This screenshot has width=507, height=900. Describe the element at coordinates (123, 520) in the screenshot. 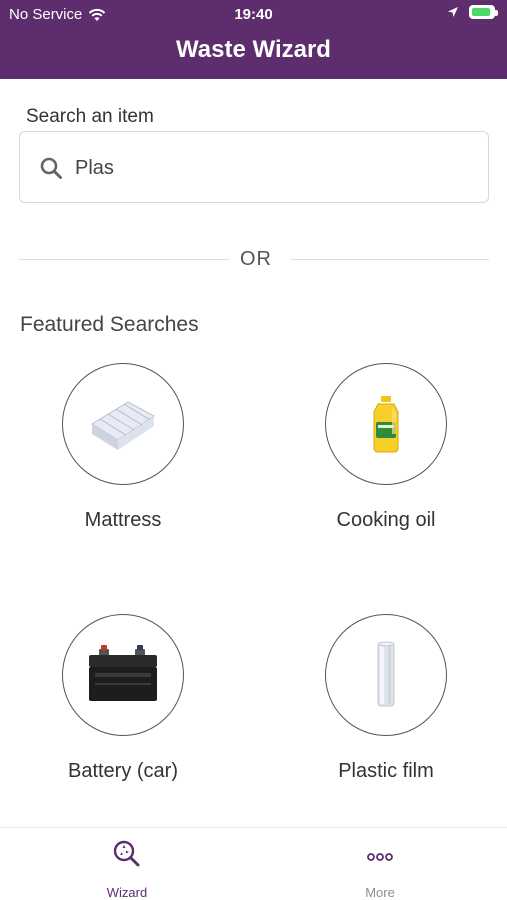

I see `featured-item-label: Mattress` at that location.